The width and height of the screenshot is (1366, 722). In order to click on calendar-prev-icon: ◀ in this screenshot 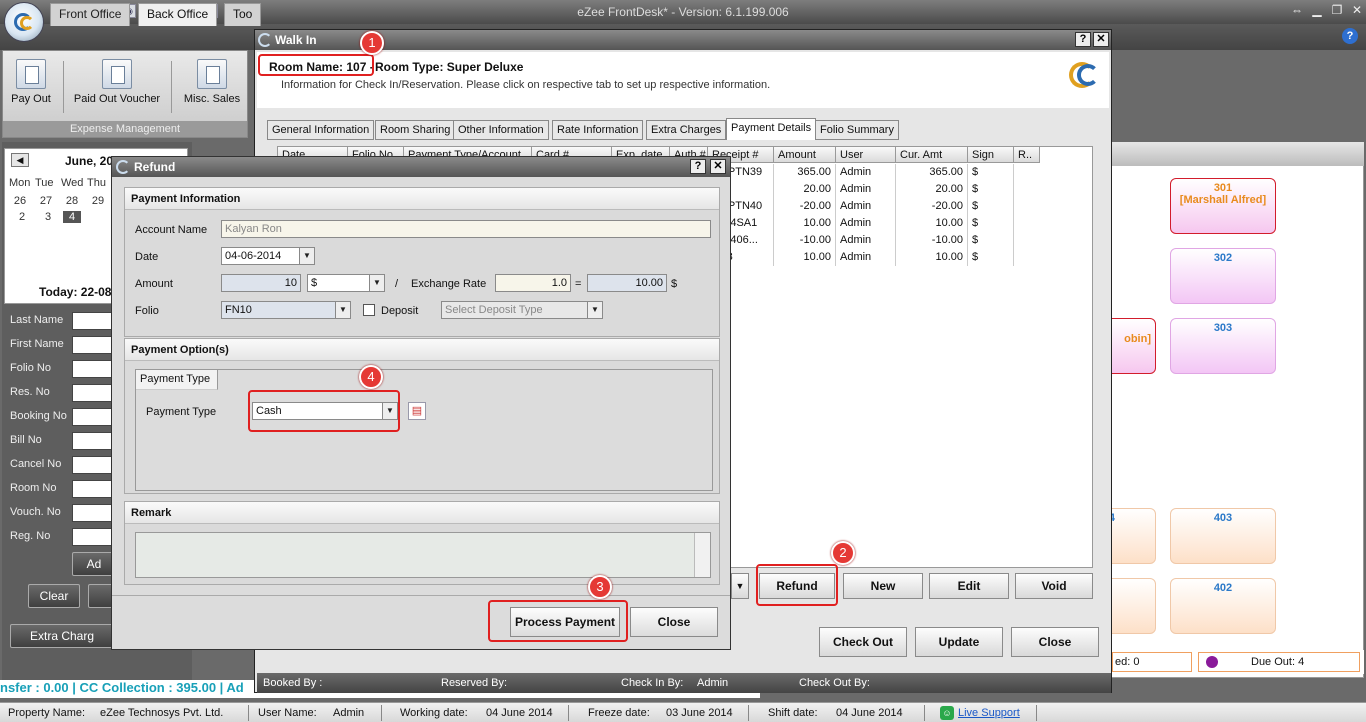, I will do `click(20, 160)`.